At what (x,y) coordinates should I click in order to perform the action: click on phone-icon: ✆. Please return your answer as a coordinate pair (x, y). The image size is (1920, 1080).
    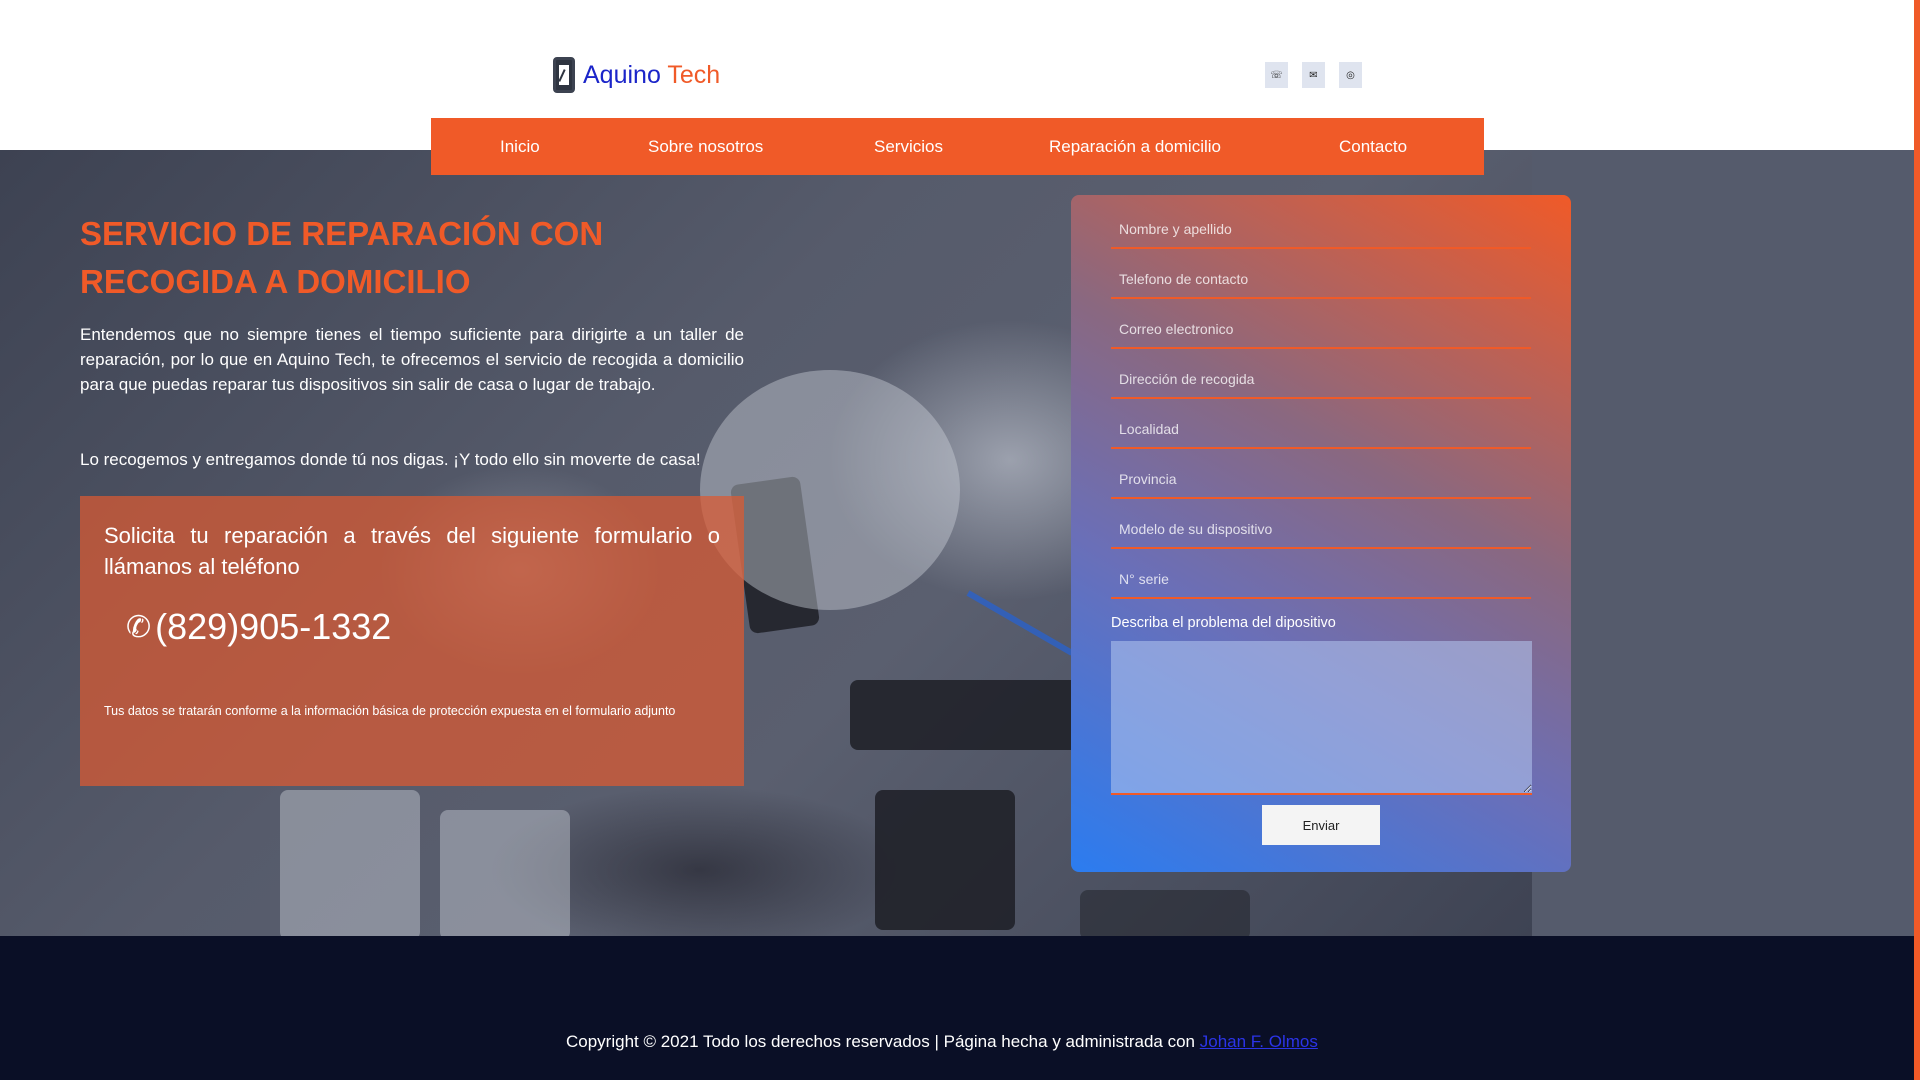
    Looking at the image, I should click on (139, 627).